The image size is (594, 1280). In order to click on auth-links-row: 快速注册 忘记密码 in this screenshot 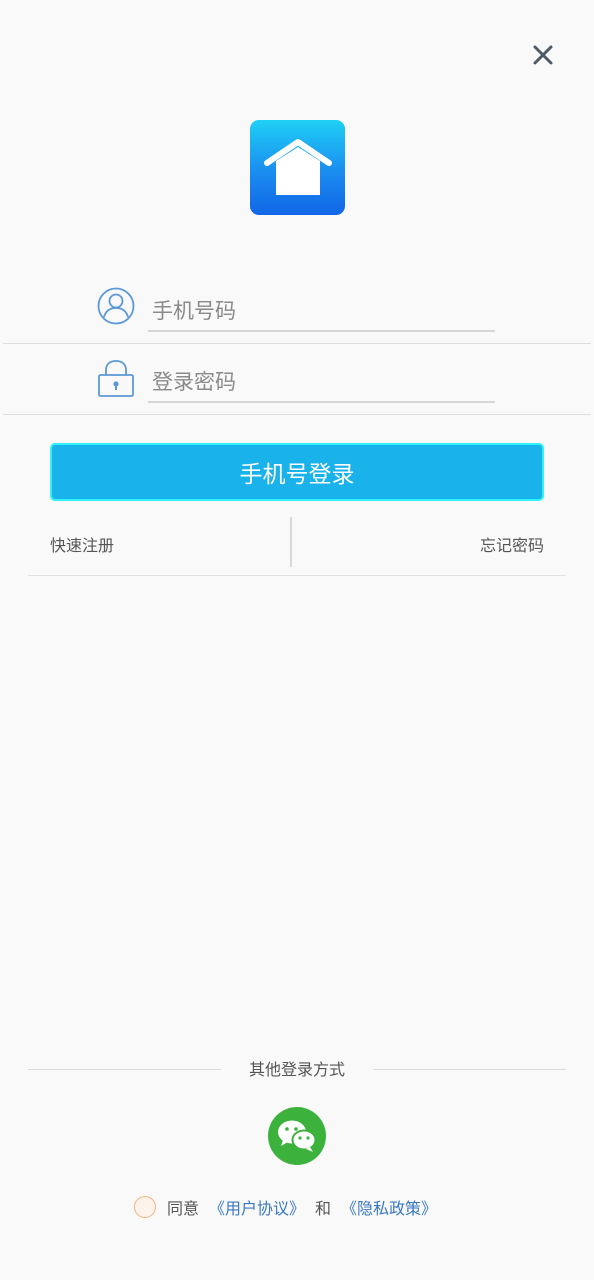, I will do `click(297, 546)`.